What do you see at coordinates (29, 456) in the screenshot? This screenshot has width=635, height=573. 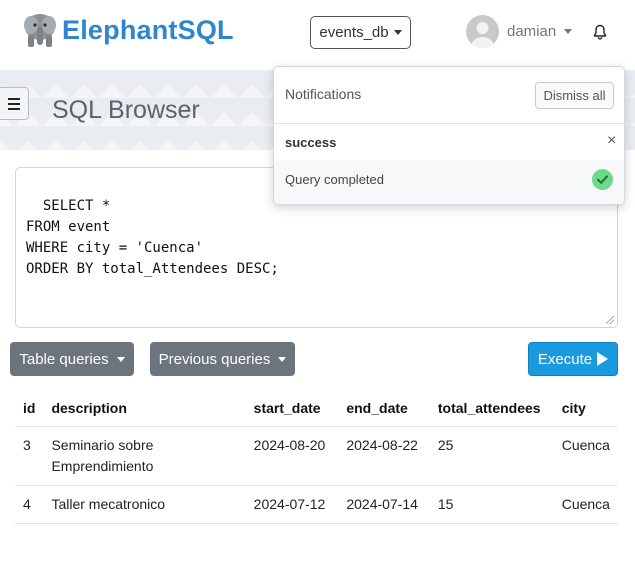 I see `cell-id: 3` at bounding box center [29, 456].